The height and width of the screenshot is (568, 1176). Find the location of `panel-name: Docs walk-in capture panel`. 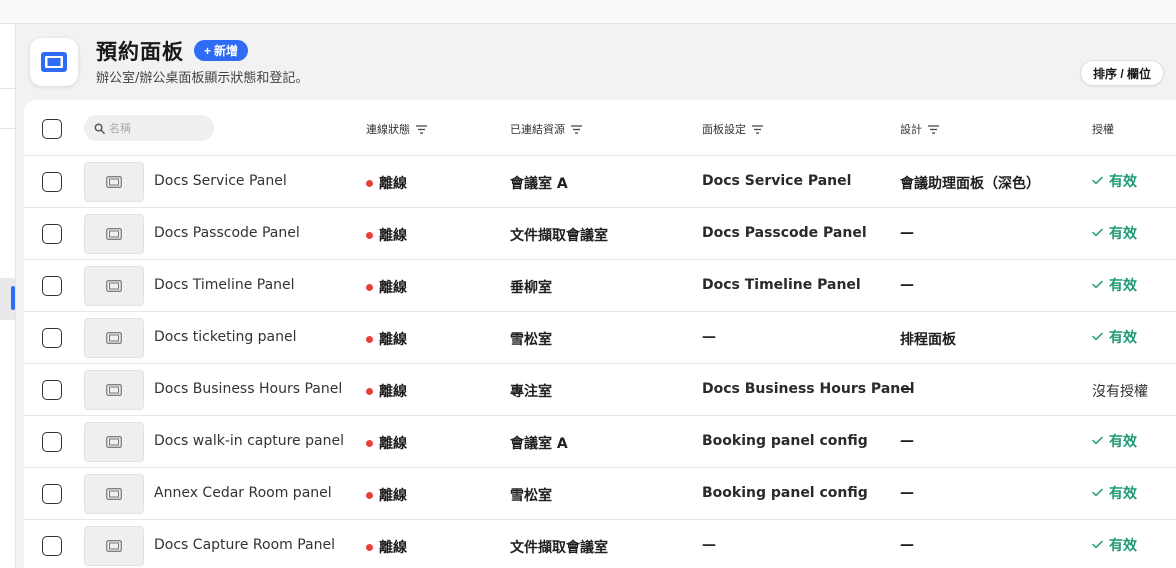

panel-name: Docs walk-in capture panel is located at coordinates (249, 441).